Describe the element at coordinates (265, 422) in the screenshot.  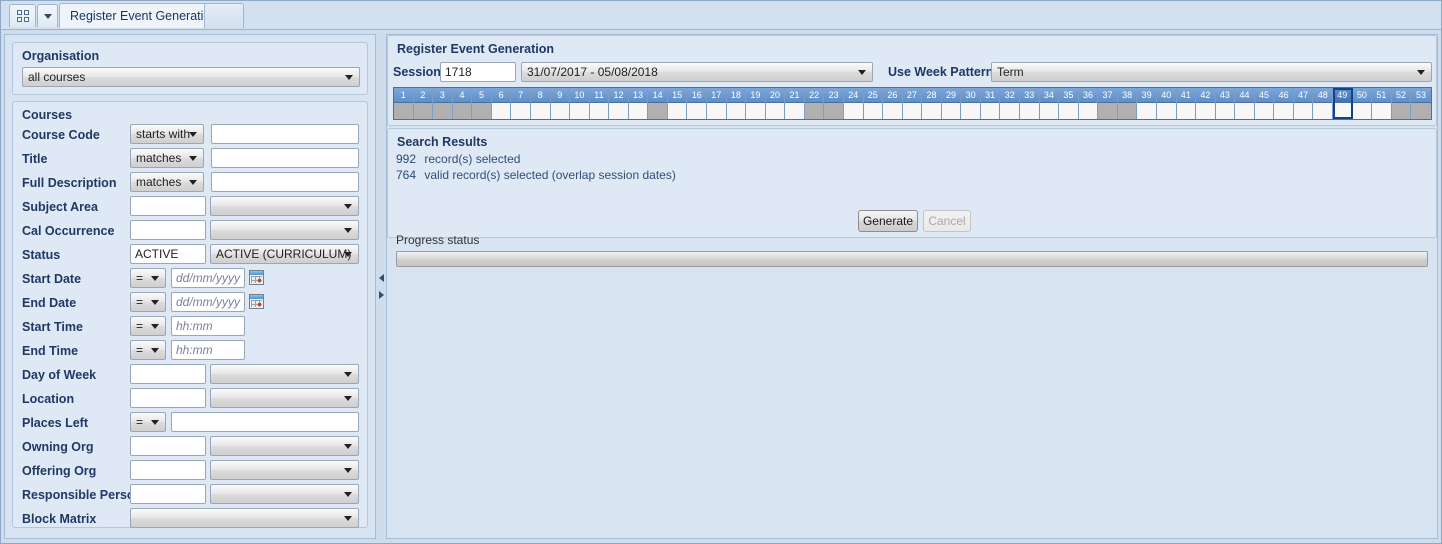
I see `places-left-input` at that location.